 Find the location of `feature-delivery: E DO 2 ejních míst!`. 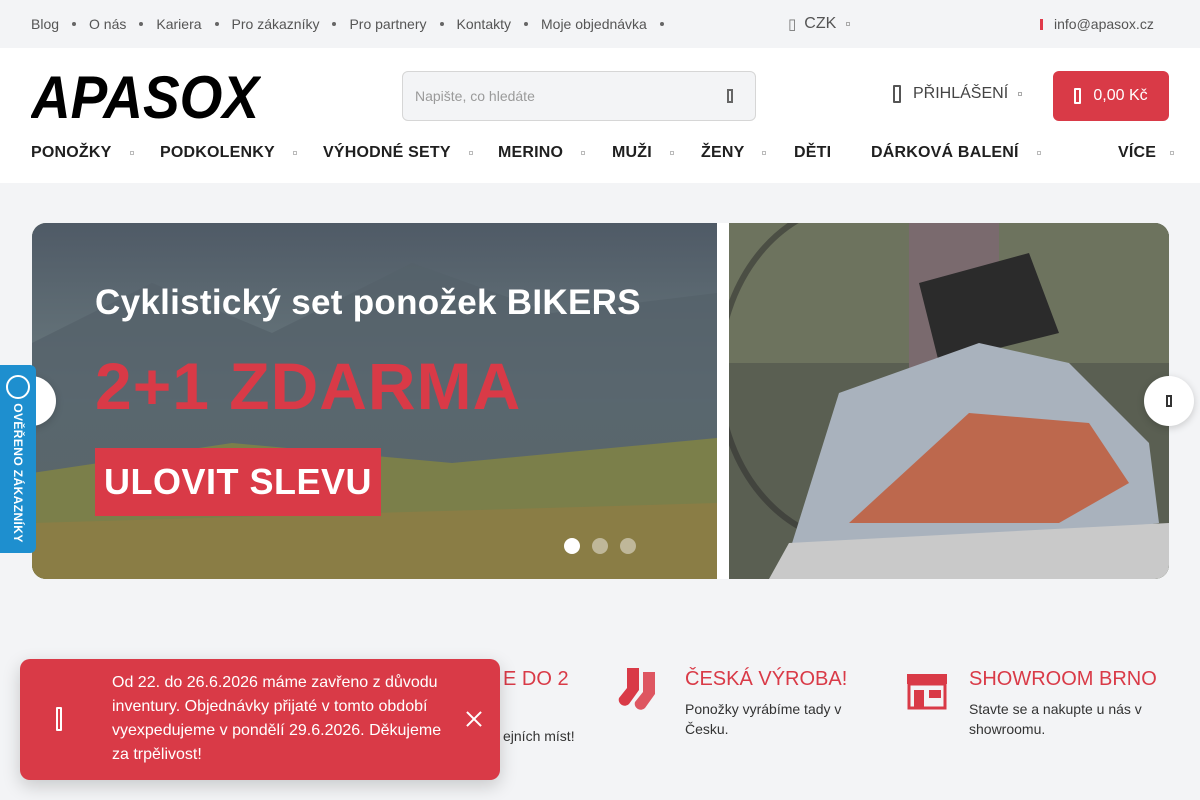

feature-delivery: E DO 2 ejních míst! is located at coordinates (543, 707).